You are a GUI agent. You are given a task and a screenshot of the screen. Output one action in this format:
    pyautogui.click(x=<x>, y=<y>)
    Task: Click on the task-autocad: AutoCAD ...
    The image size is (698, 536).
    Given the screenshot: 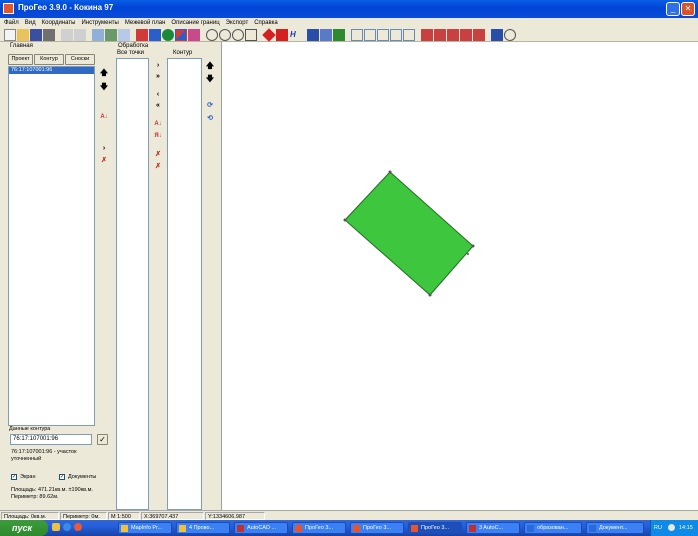 What is the action you would take?
    pyautogui.click(x=261, y=528)
    